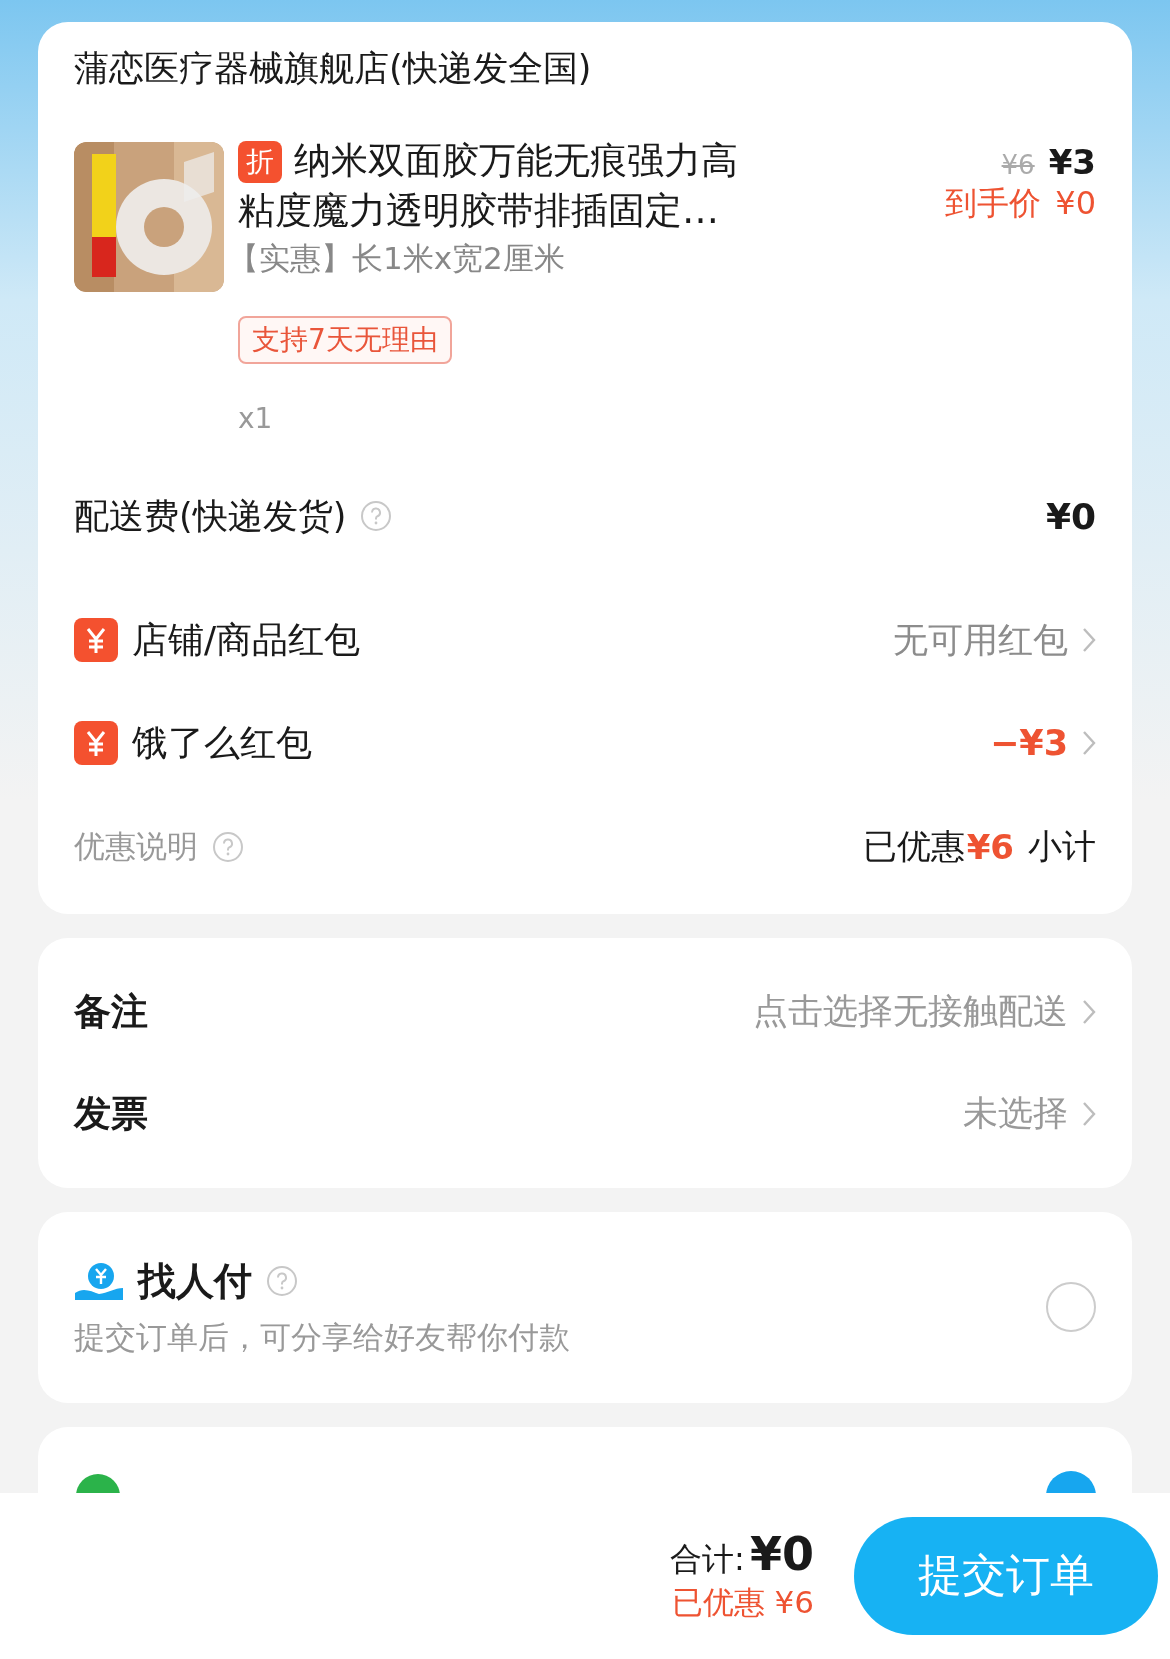  What do you see at coordinates (993, 203) in the screenshot?
I see `final-price-label: 到手价` at bounding box center [993, 203].